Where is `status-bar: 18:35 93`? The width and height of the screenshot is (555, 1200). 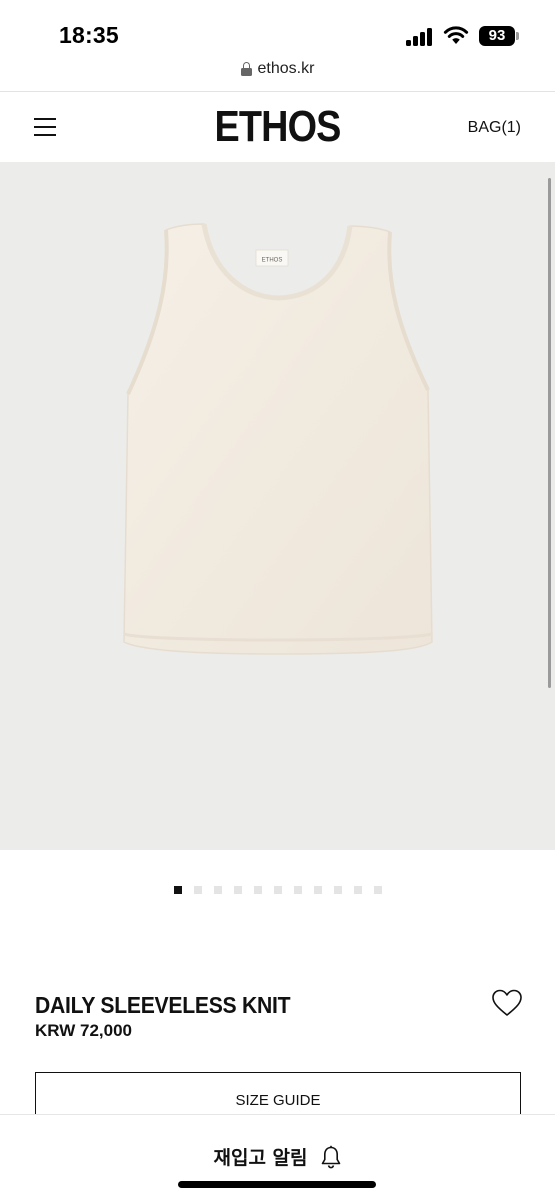 status-bar: 18:35 93 is located at coordinates (277, 28).